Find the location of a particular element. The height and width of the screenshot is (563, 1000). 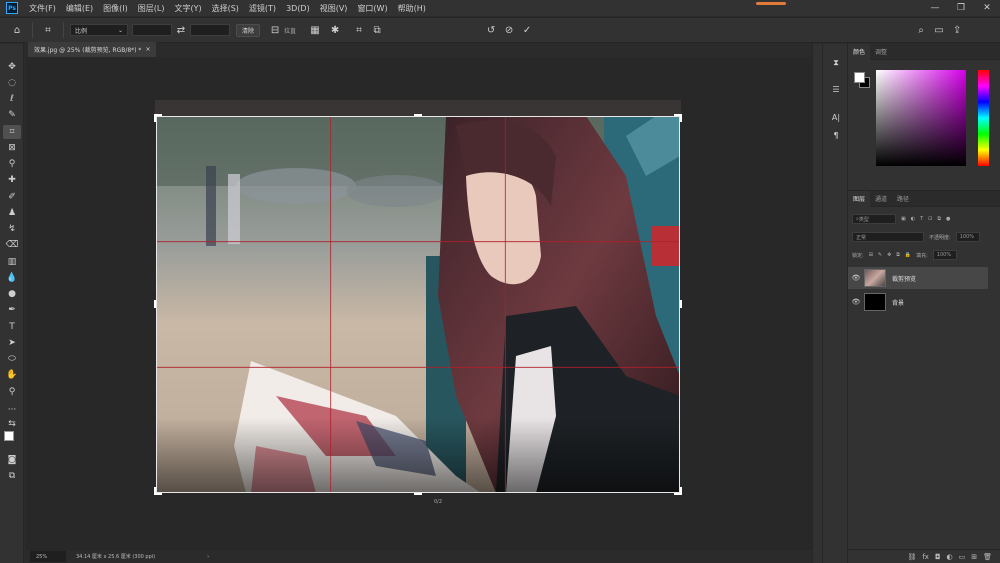

clone-stamp-tool-icon: ♟ is located at coordinates (12, 213).